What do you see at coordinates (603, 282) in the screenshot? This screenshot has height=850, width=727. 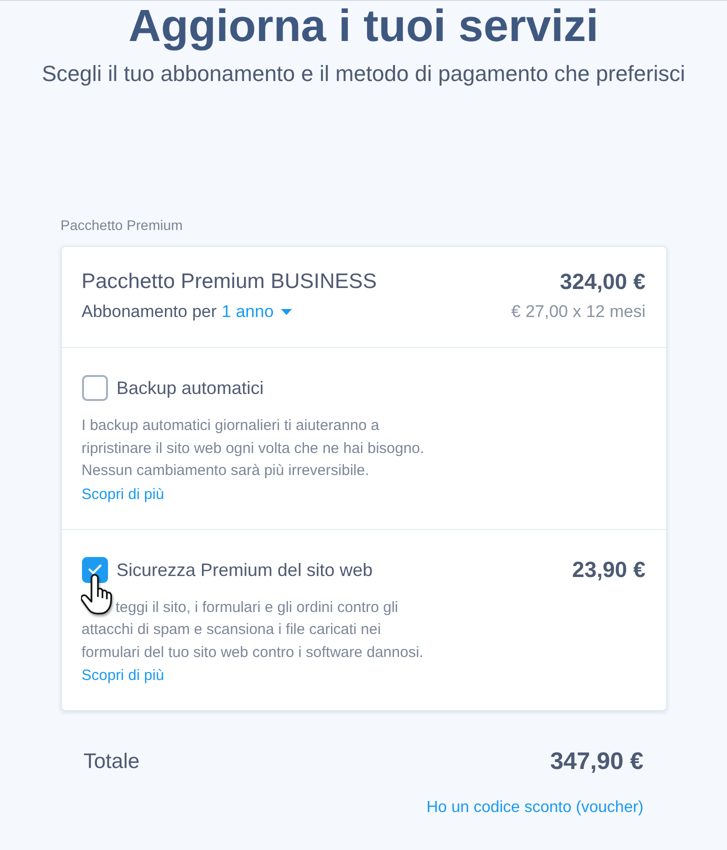 I see `package-price: 324,00 €` at bounding box center [603, 282].